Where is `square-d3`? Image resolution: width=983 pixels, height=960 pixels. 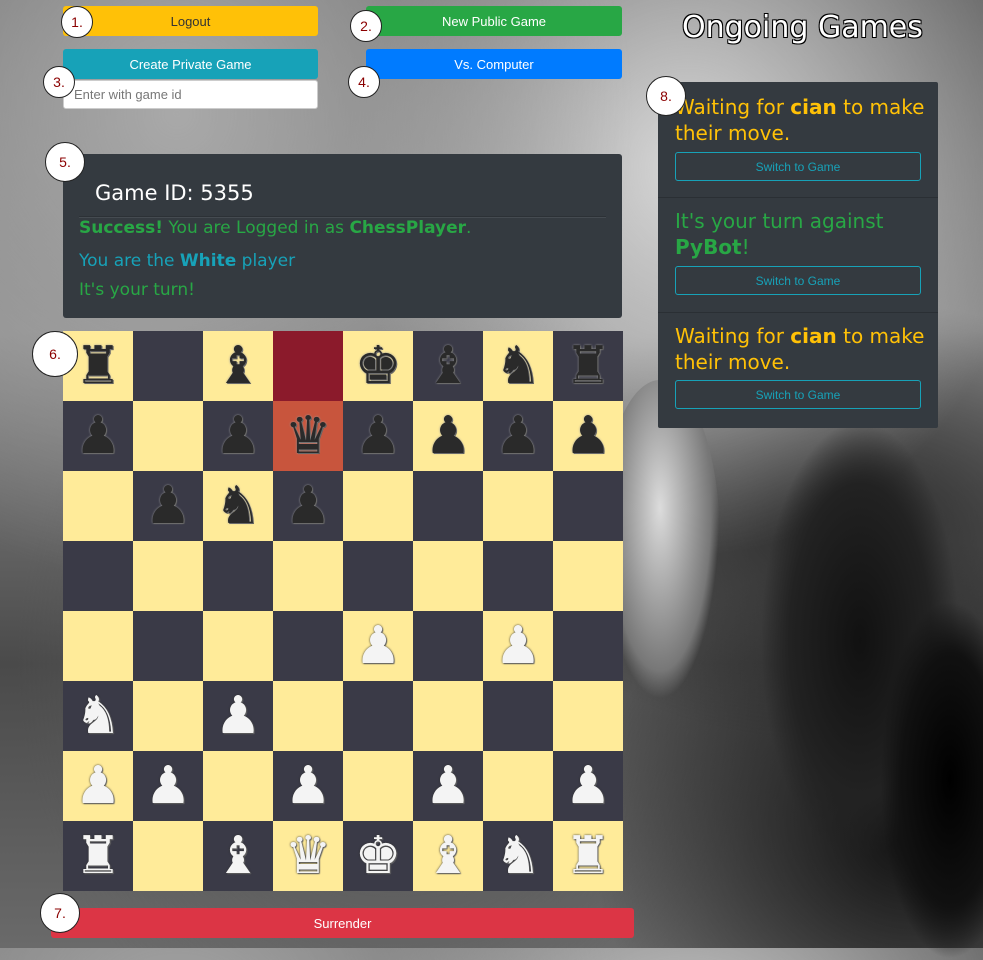
square-d3 is located at coordinates (308, 716).